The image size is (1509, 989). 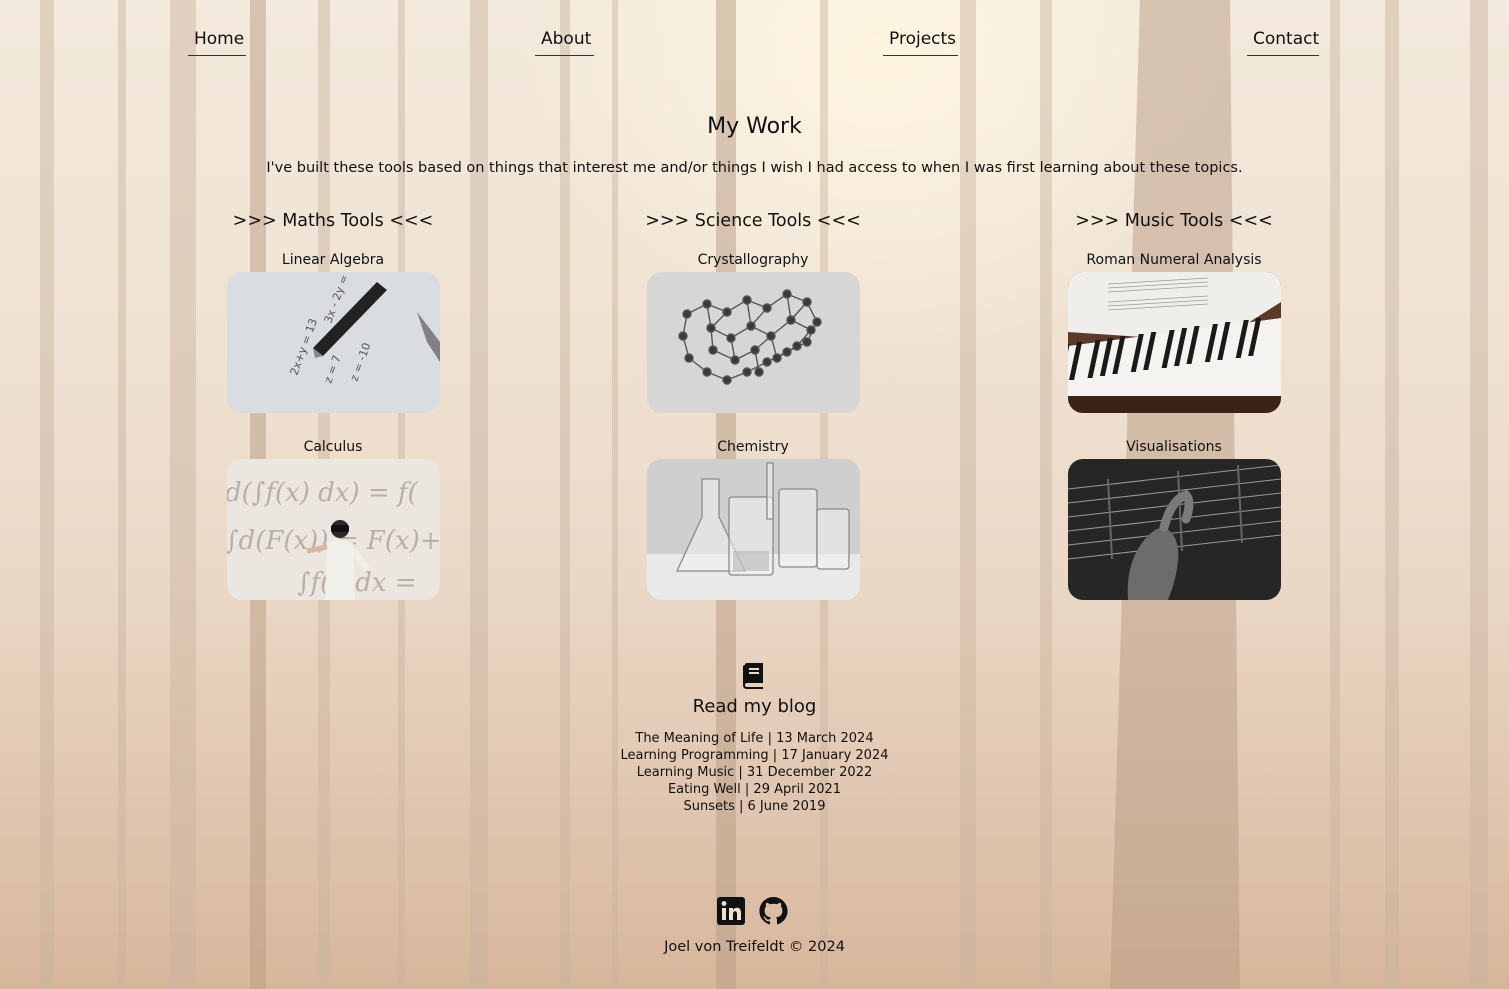 I want to click on list-item: The Meaning of Life | 13 March 2024, so click(x=754, y=738).